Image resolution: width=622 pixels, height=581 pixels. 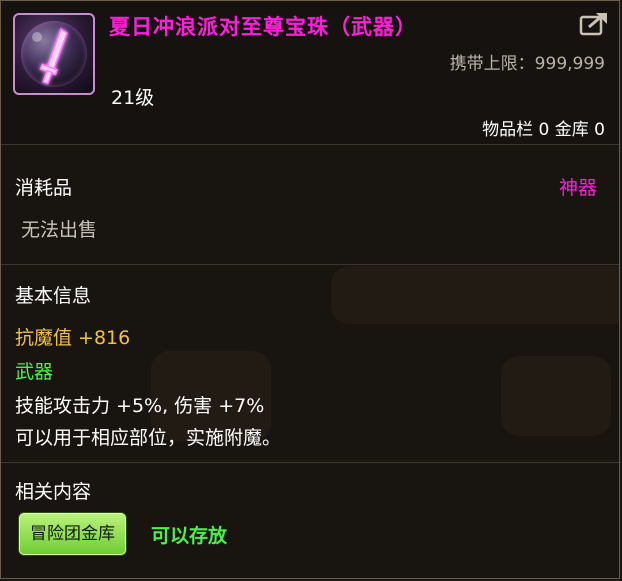 I want to click on purple-sword-orb-icon, so click(x=54, y=54).